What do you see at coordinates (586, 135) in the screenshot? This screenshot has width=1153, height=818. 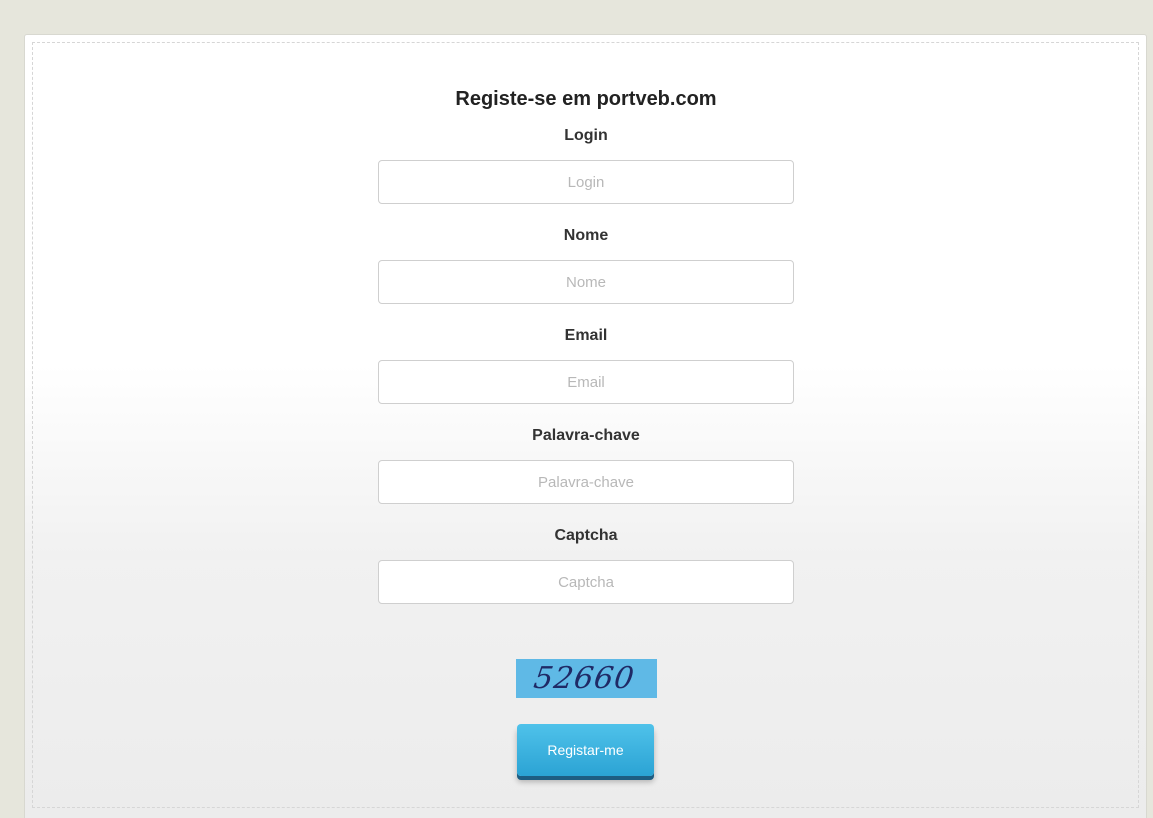 I see `login-label: Login` at bounding box center [586, 135].